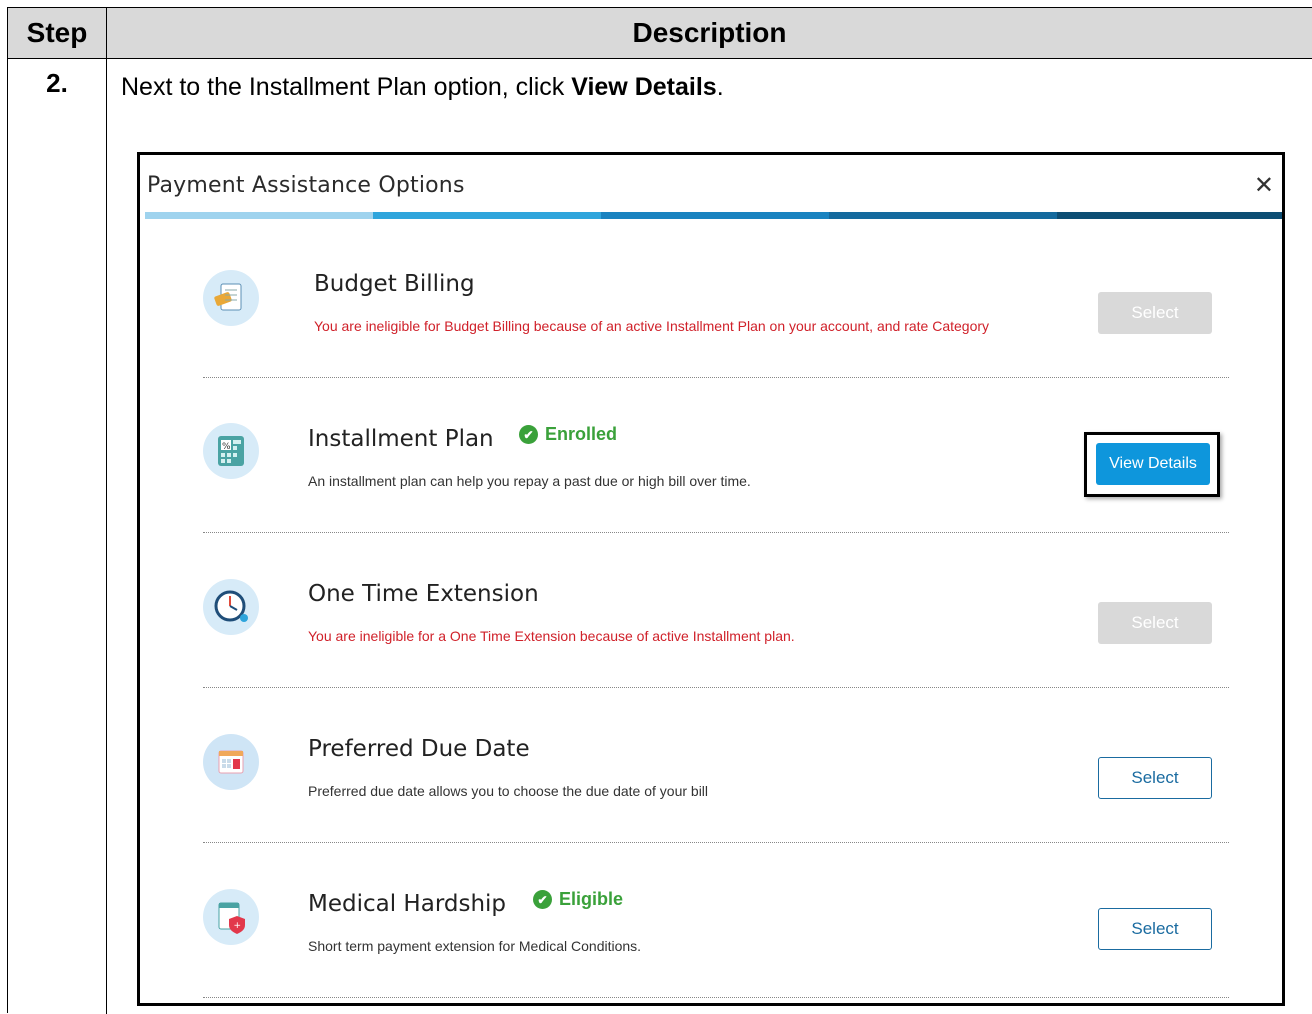 This screenshot has height=1014, width=1312. I want to click on view-details-button: View Details, so click(1153, 464).